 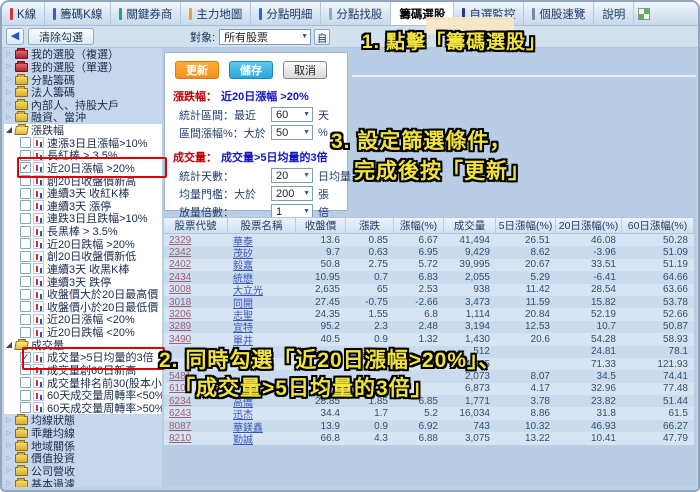 I want to click on app-grid-icon, so click(x=644, y=14).